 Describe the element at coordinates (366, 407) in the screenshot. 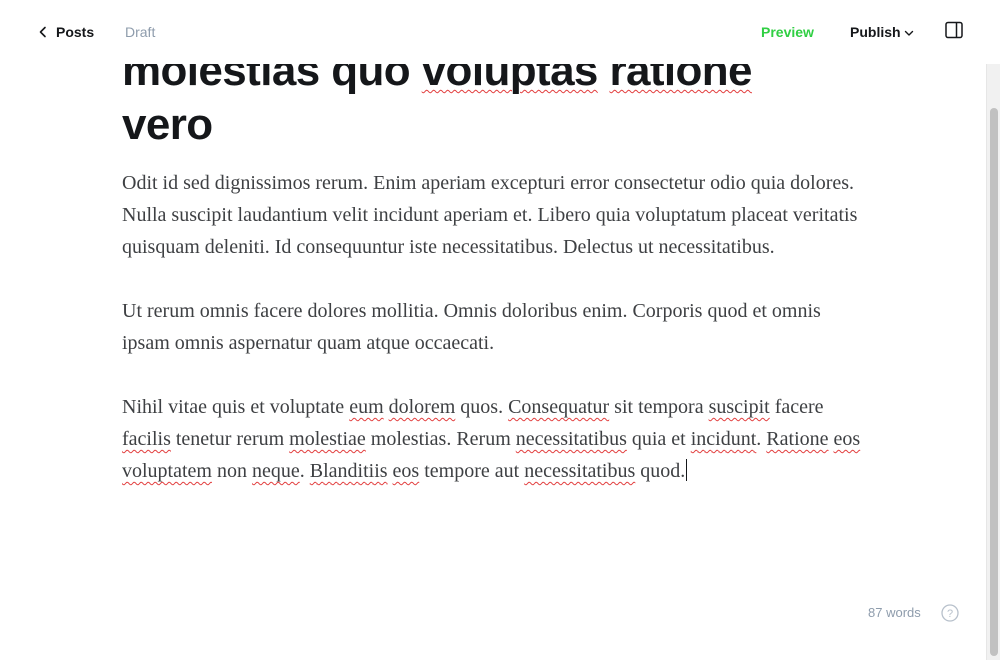

I see `spellcheck-word: eum` at that location.